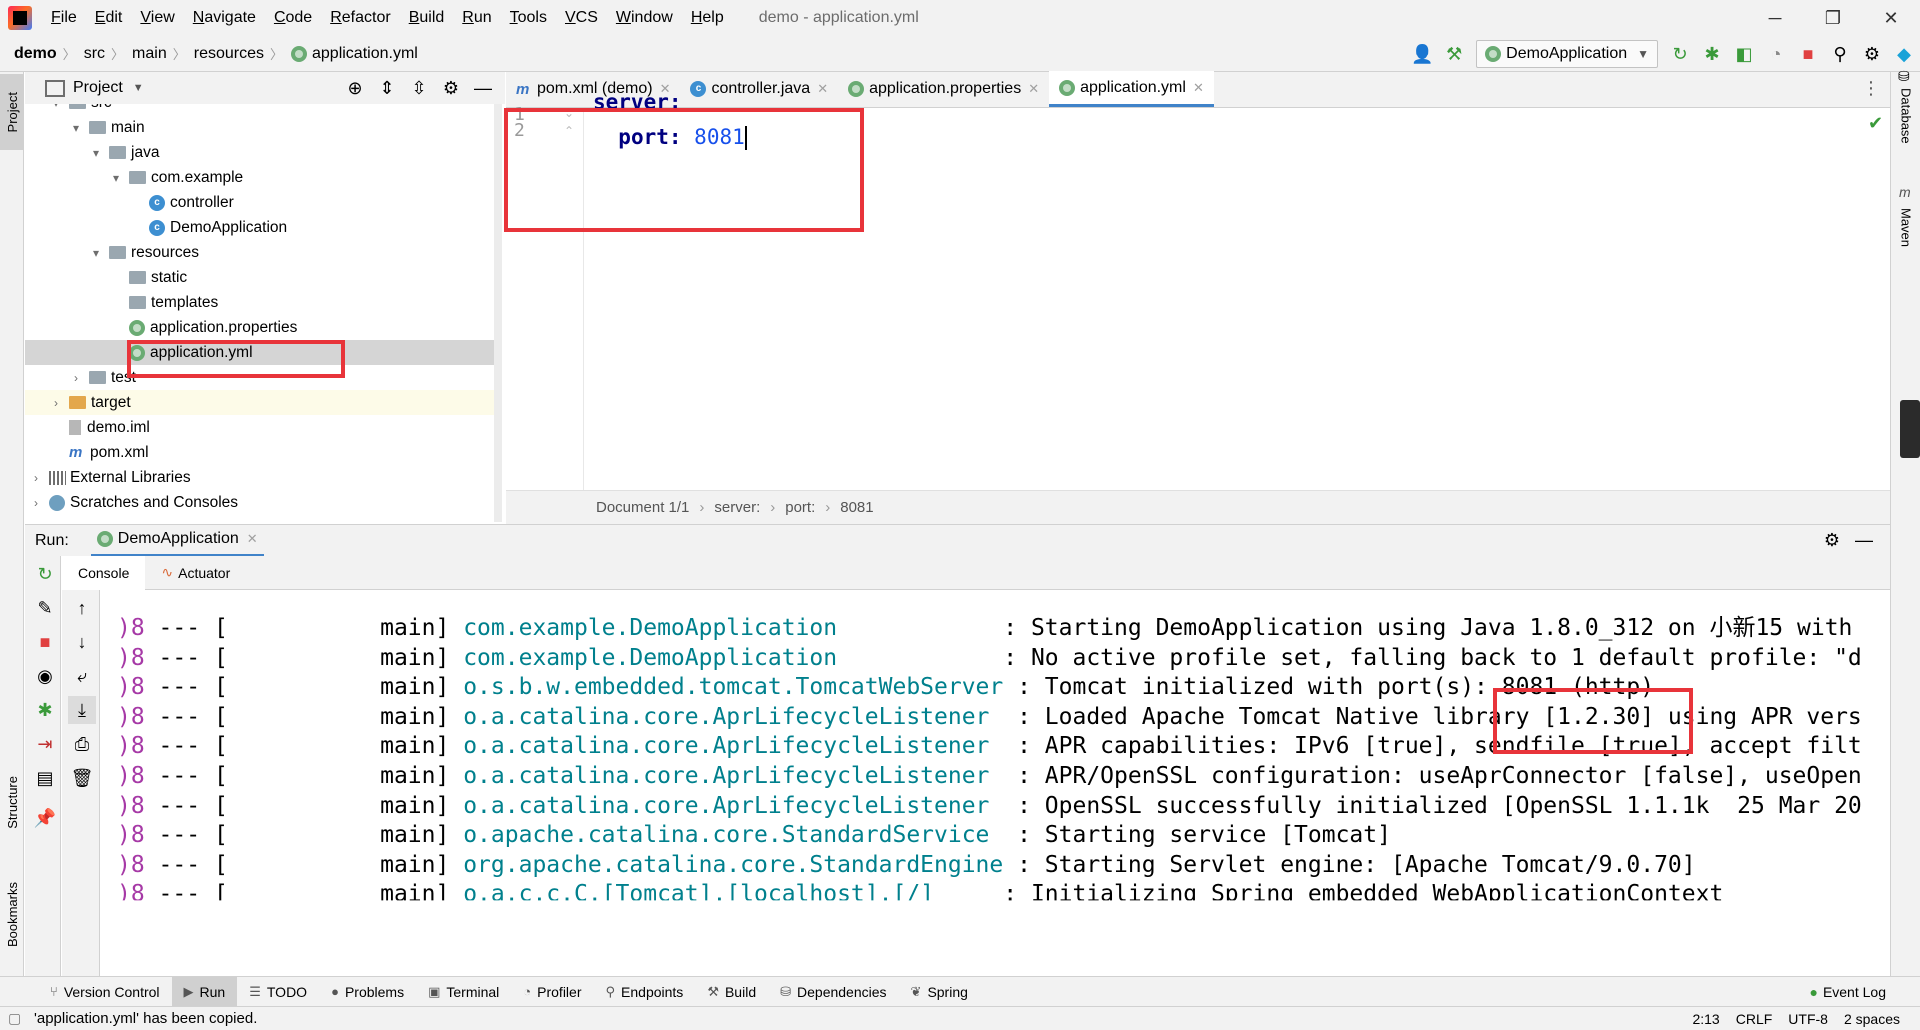  I want to click on bottom-tab-spring: ❦ Spring, so click(939, 992).